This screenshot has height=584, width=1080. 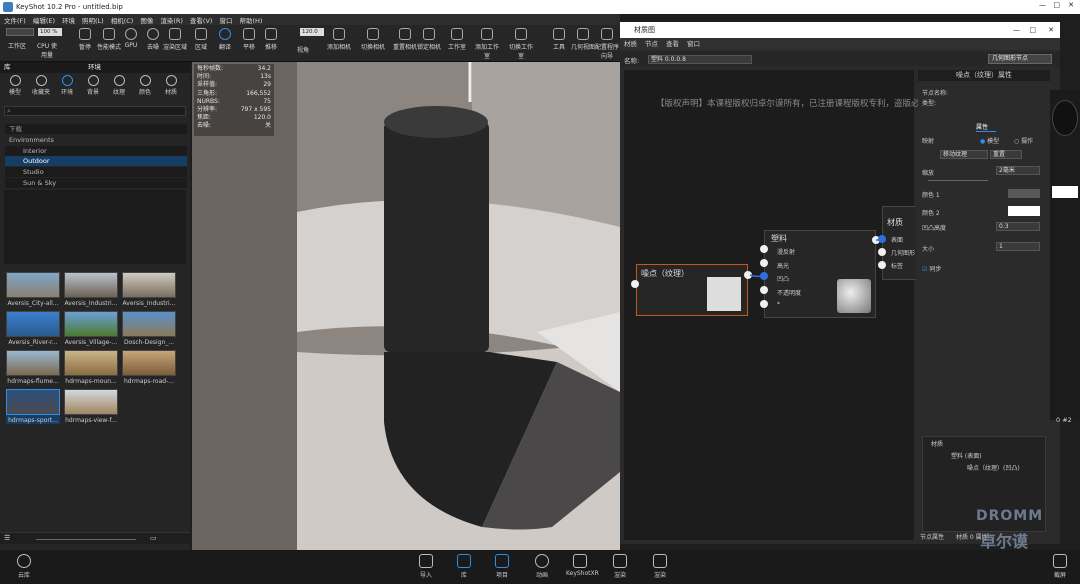 What do you see at coordinates (882, 239) in the screenshot?
I see `surface-port` at bounding box center [882, 239].